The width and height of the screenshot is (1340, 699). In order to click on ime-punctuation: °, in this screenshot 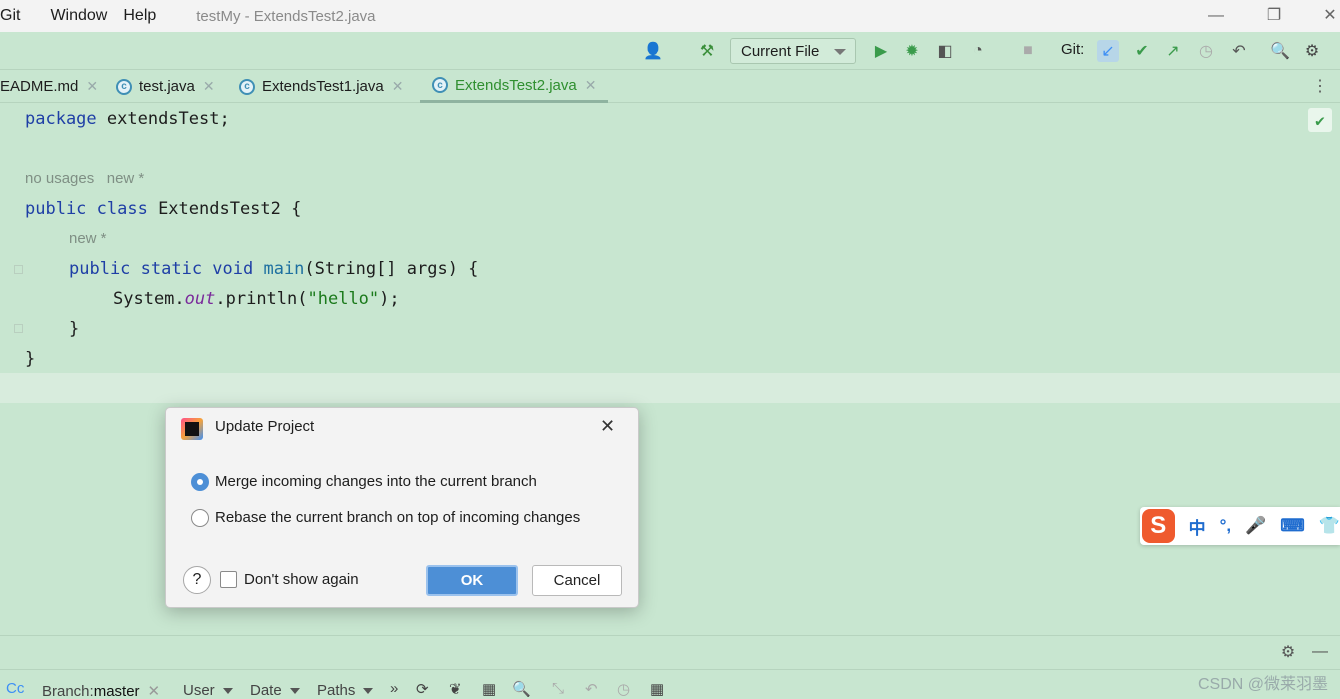, I will do `click(1226, 526)`.